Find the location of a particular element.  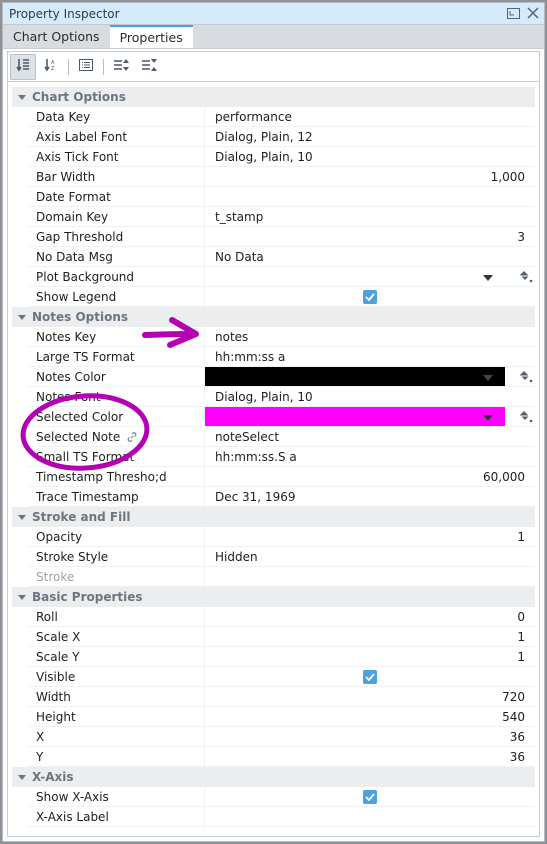

property-value: hh:mm:ss a is located at coordinates (370, 356).